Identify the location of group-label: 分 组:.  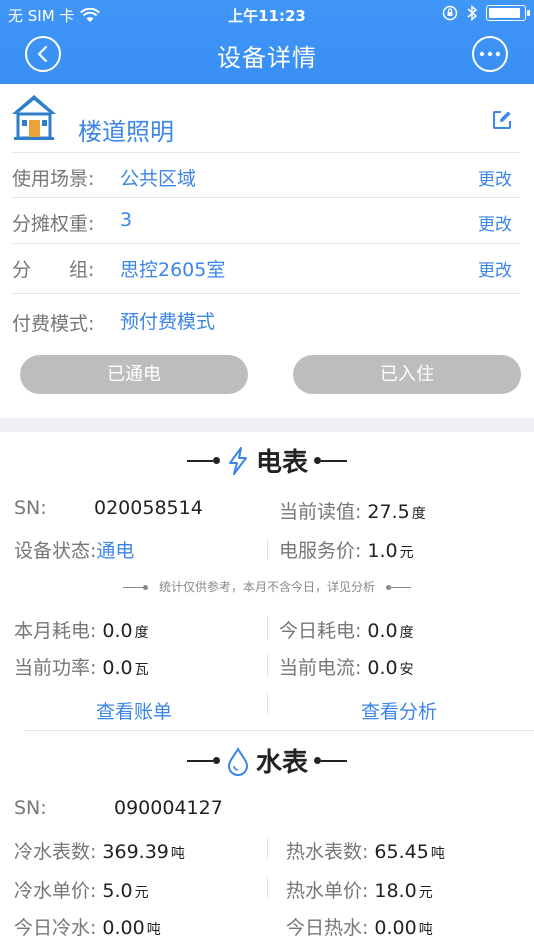
(53, 270).